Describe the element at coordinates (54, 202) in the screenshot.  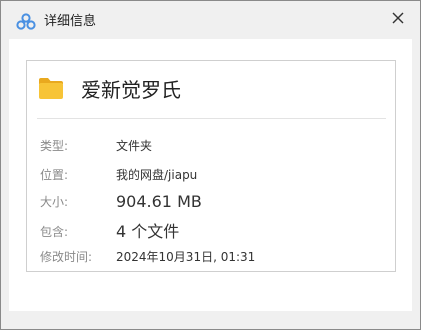
I see `size-label: 大小:` at that location.